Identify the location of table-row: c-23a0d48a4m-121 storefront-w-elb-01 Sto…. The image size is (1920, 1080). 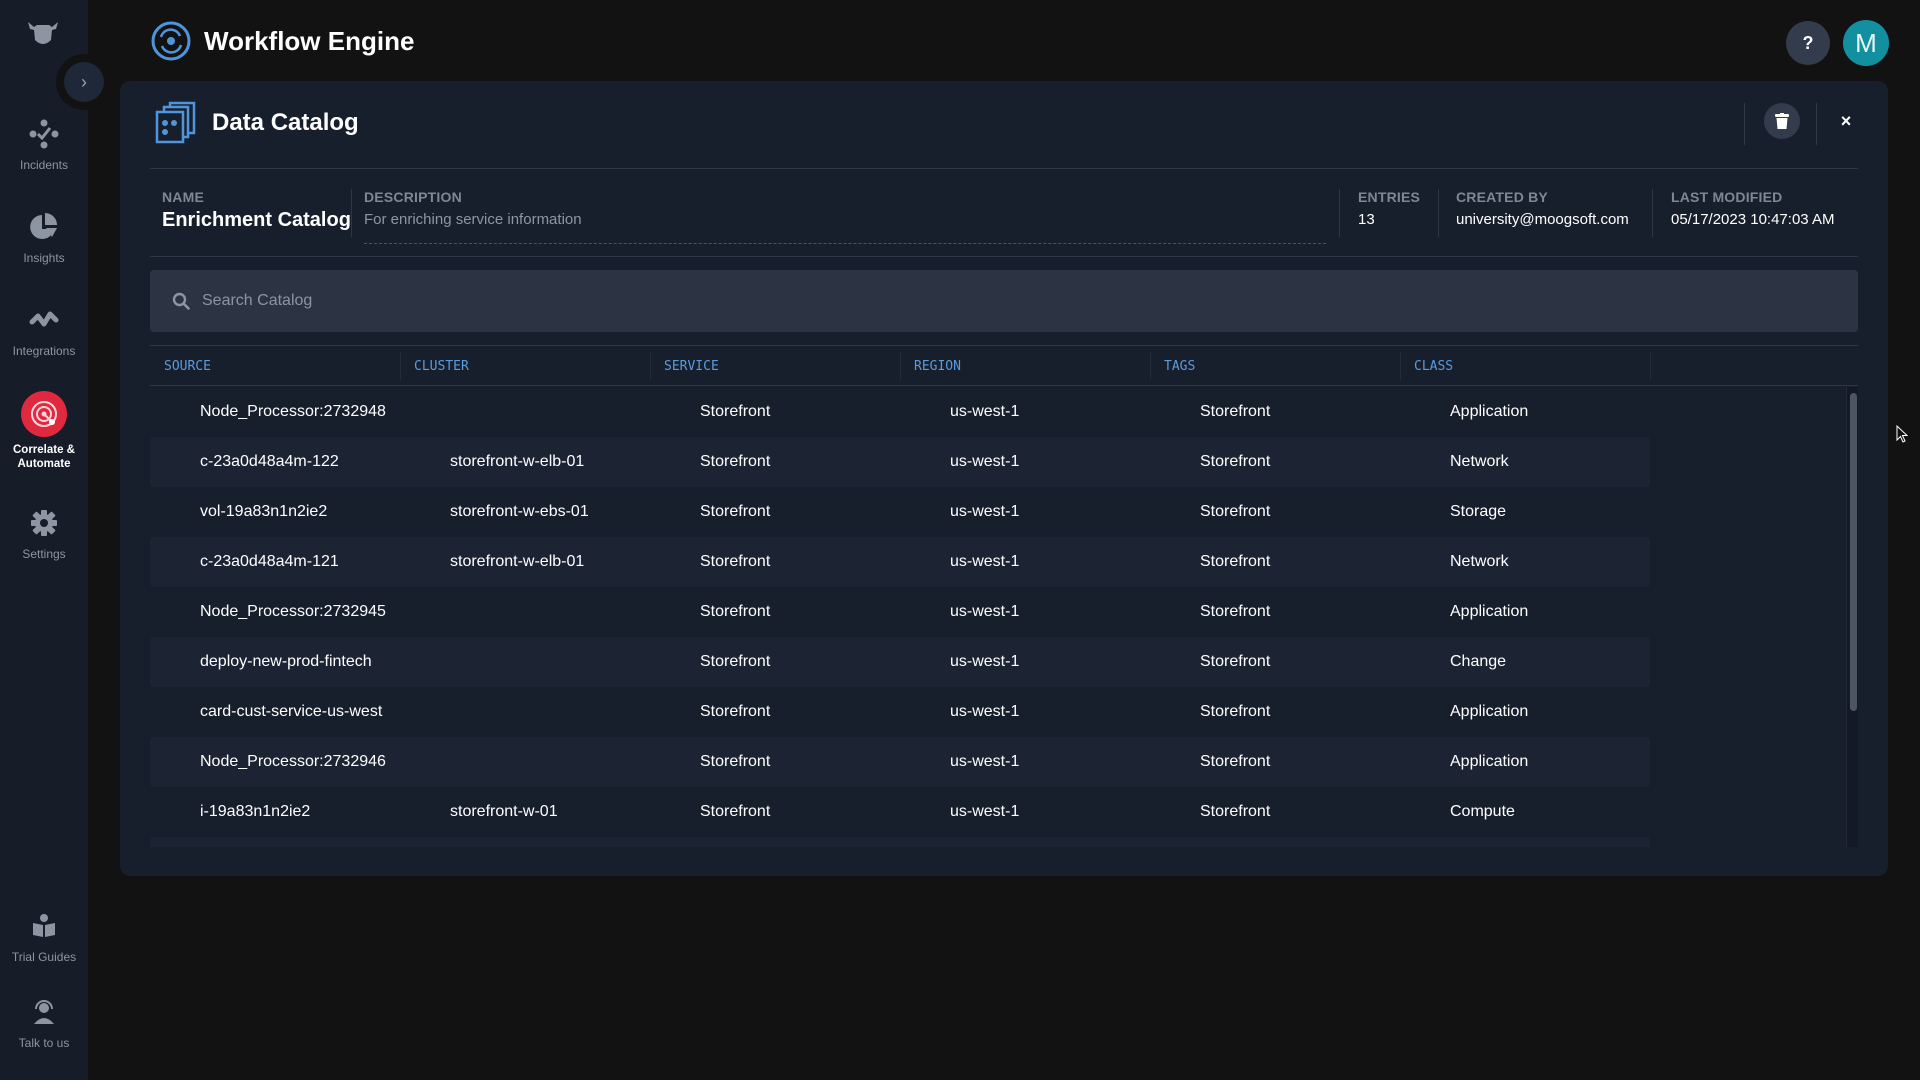
(900, 562).